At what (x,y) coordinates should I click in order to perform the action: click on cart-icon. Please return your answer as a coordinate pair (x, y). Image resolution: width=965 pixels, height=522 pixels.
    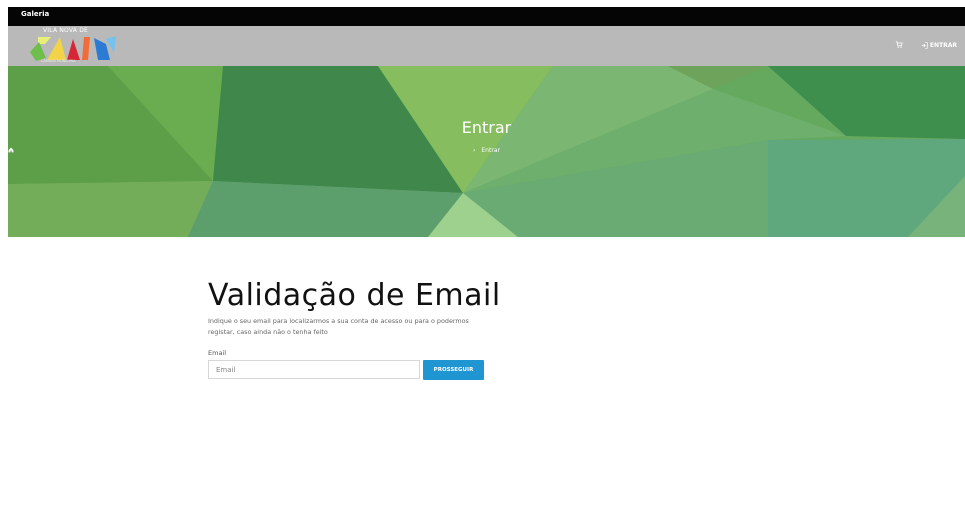
    Looking at the image, I should click on (899, 45).